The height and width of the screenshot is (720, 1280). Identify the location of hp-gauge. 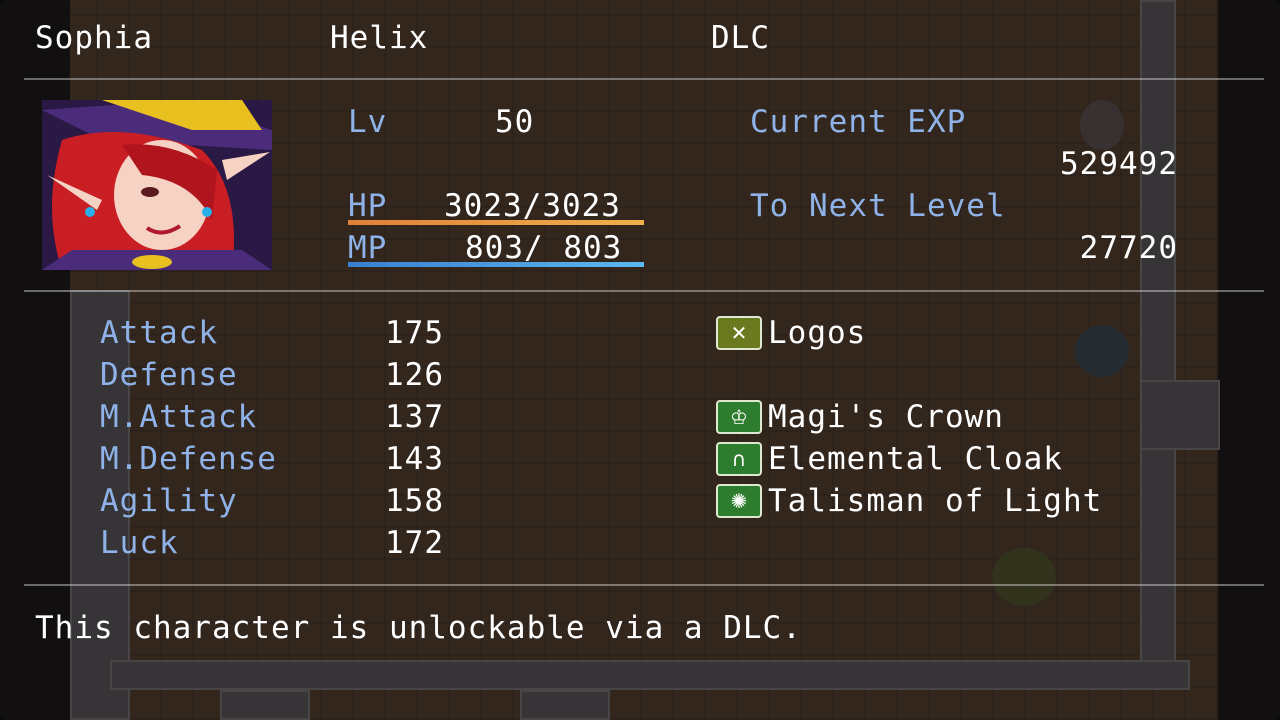
(496, 222).